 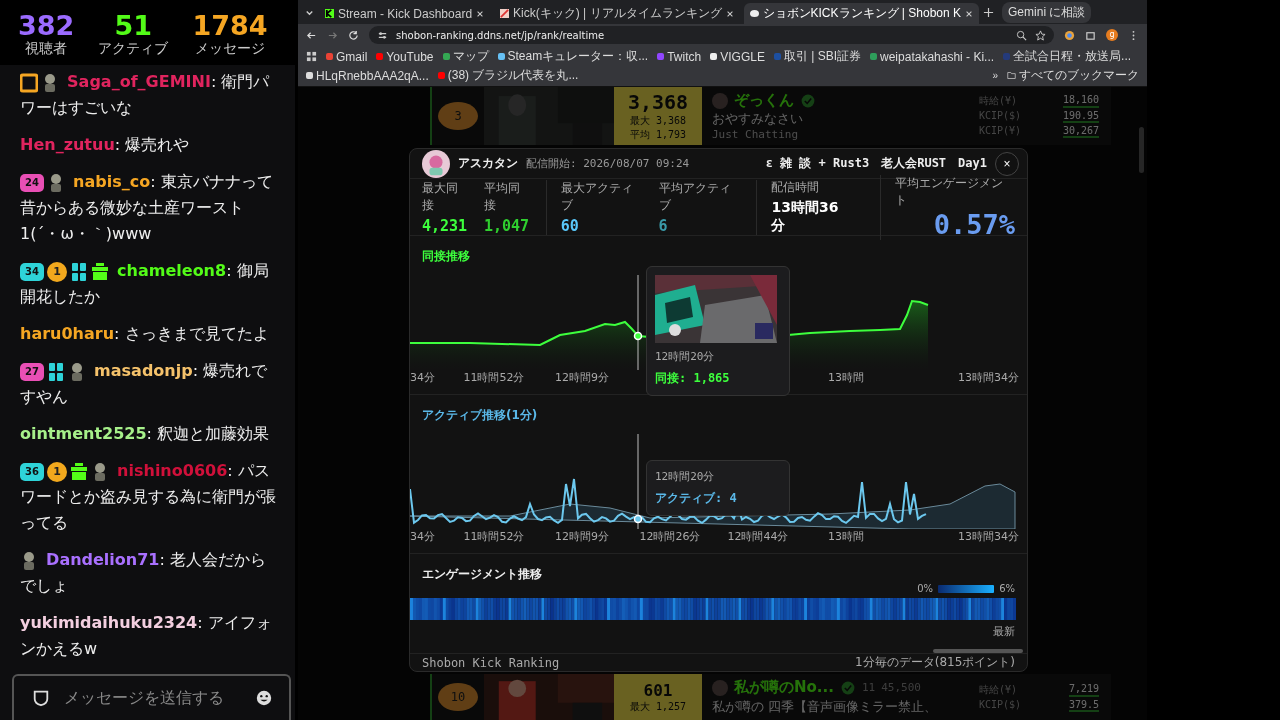 What do you see at coordinates (145, 334) in the screenshot?
I see `chat-message: haru0haru: さっきまで見てたよ` at bounding box center [145, 334].